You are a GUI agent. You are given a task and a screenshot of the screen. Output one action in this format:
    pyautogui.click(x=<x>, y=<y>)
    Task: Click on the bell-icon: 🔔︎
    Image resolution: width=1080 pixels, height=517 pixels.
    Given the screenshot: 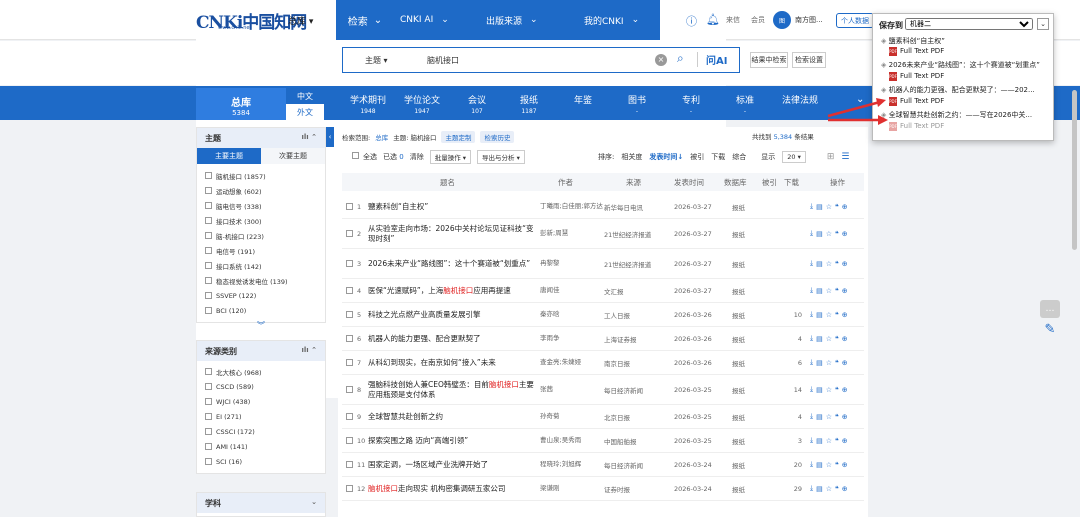 What is the action you would take?
    pyautogui.click(x=713, y=19)
    